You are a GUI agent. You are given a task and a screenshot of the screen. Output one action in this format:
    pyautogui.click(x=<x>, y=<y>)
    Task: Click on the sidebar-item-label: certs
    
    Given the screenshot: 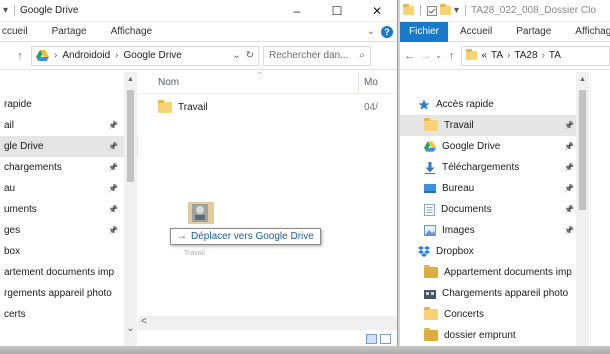 What is the action you would take?
    pyautogui.click(x=15, y=314)
    